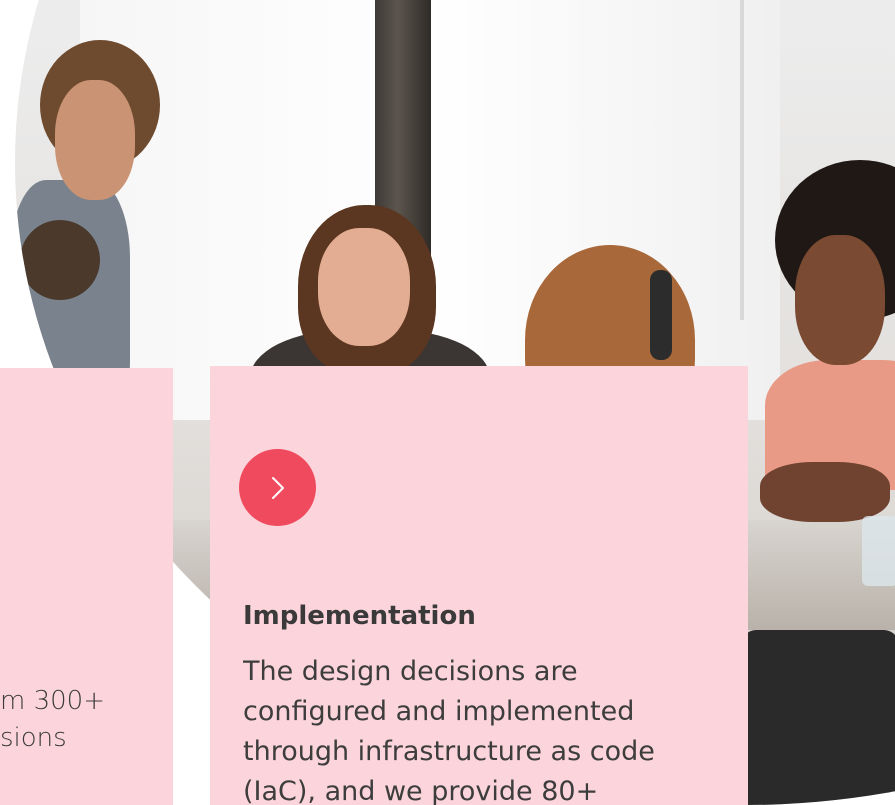  What do you see at coordinates (359, 616) in the screenshot?
I see `card-title: Implementation` at bounding box center [359, 616].